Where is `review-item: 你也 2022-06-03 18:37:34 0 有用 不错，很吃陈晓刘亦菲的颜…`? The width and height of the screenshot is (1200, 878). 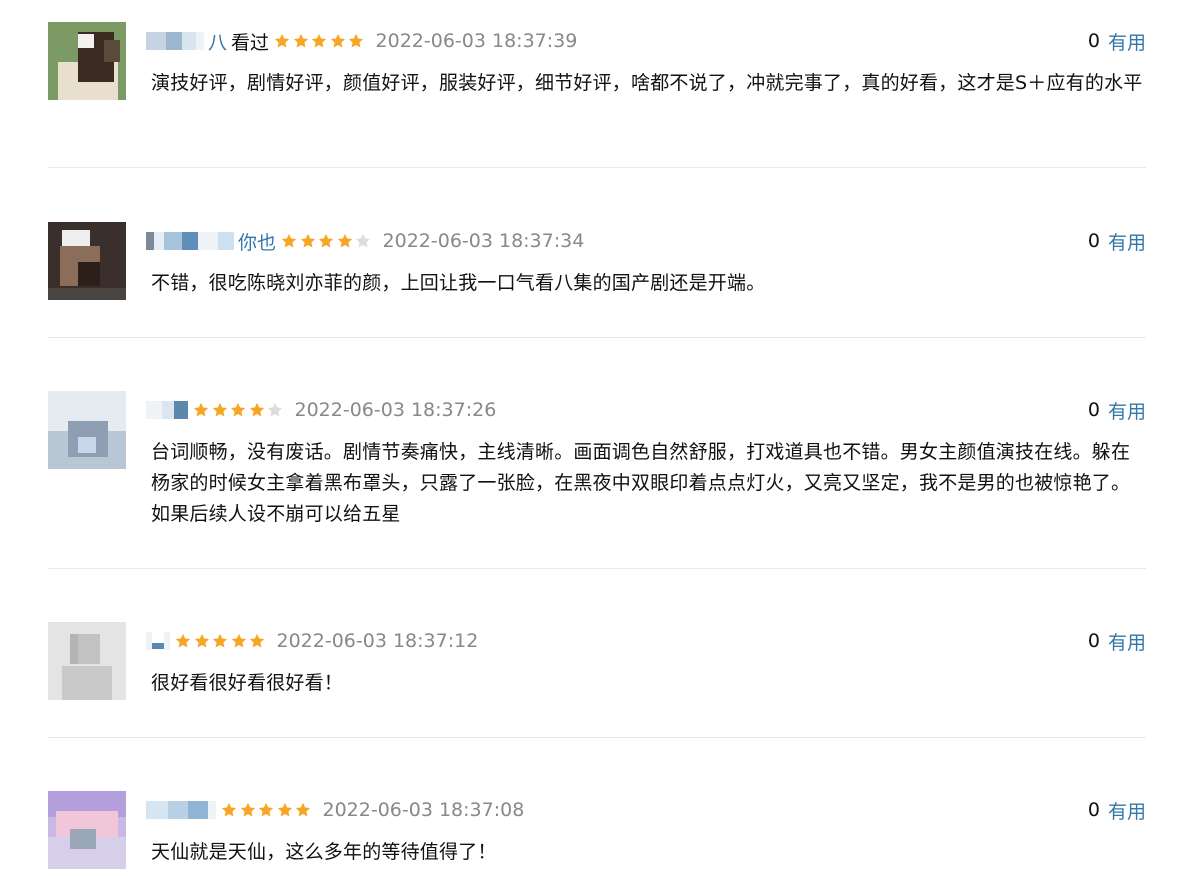 review-item: 你也 2022-06-03 18:37:34 0 有用 不错，很吃陈晓刘亦菲的颜… is located at coordinates (597, 267).